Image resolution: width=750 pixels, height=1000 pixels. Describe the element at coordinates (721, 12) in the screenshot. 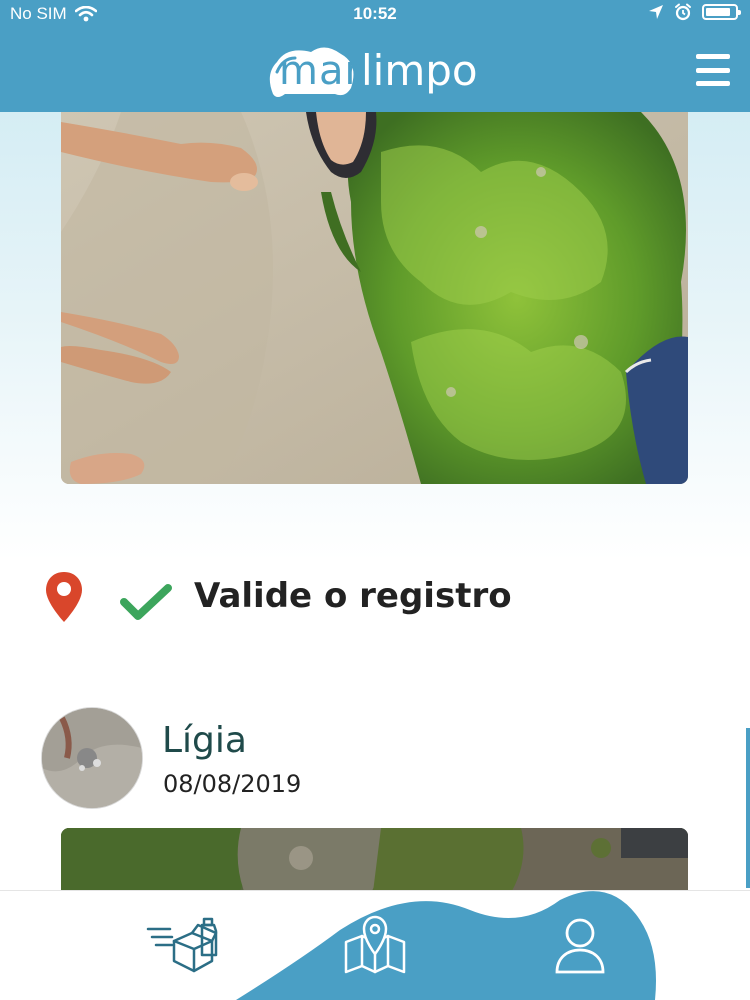

I see `battery-icon` at that location.